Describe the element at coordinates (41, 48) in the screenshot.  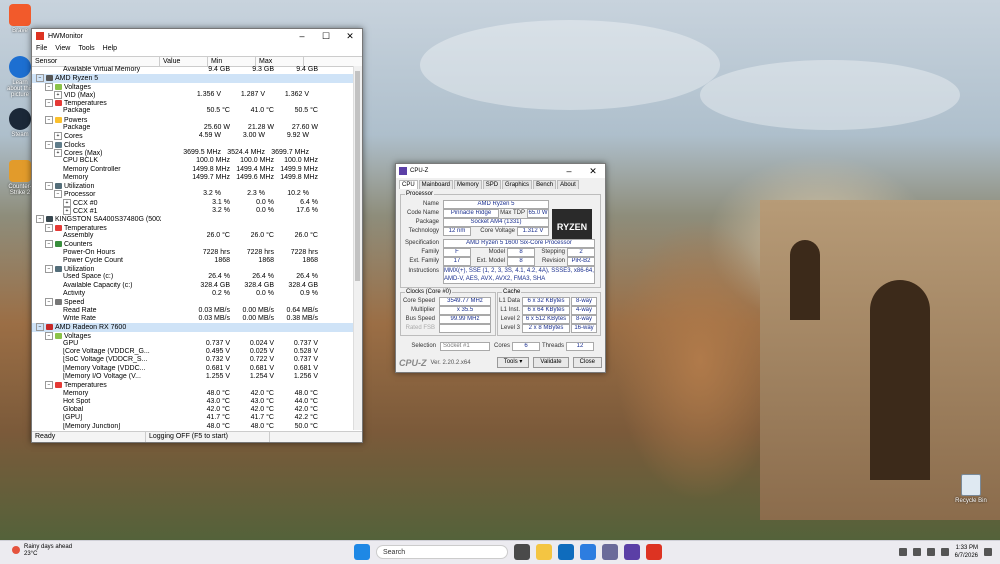
I see `menu-file: File` at that location.